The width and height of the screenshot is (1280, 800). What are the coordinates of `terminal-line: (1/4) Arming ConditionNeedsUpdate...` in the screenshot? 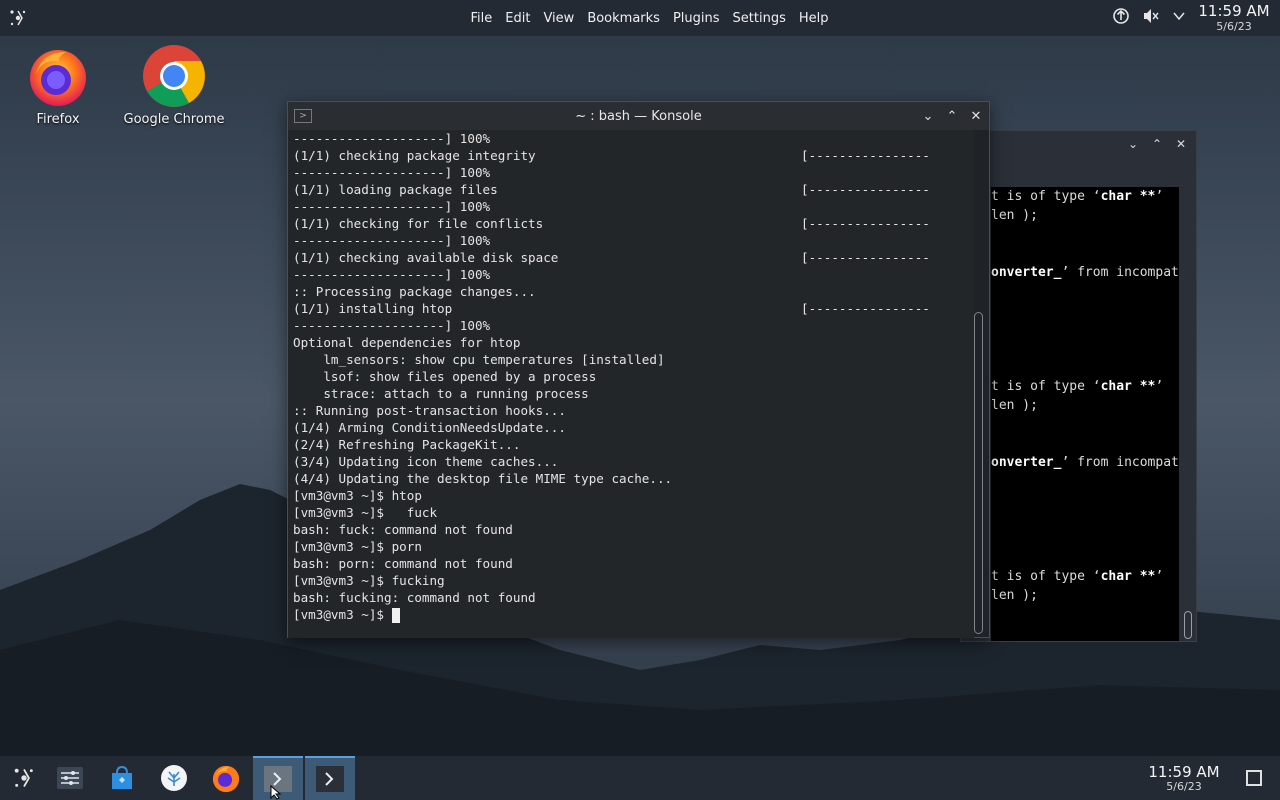 It's located at (429, 427).